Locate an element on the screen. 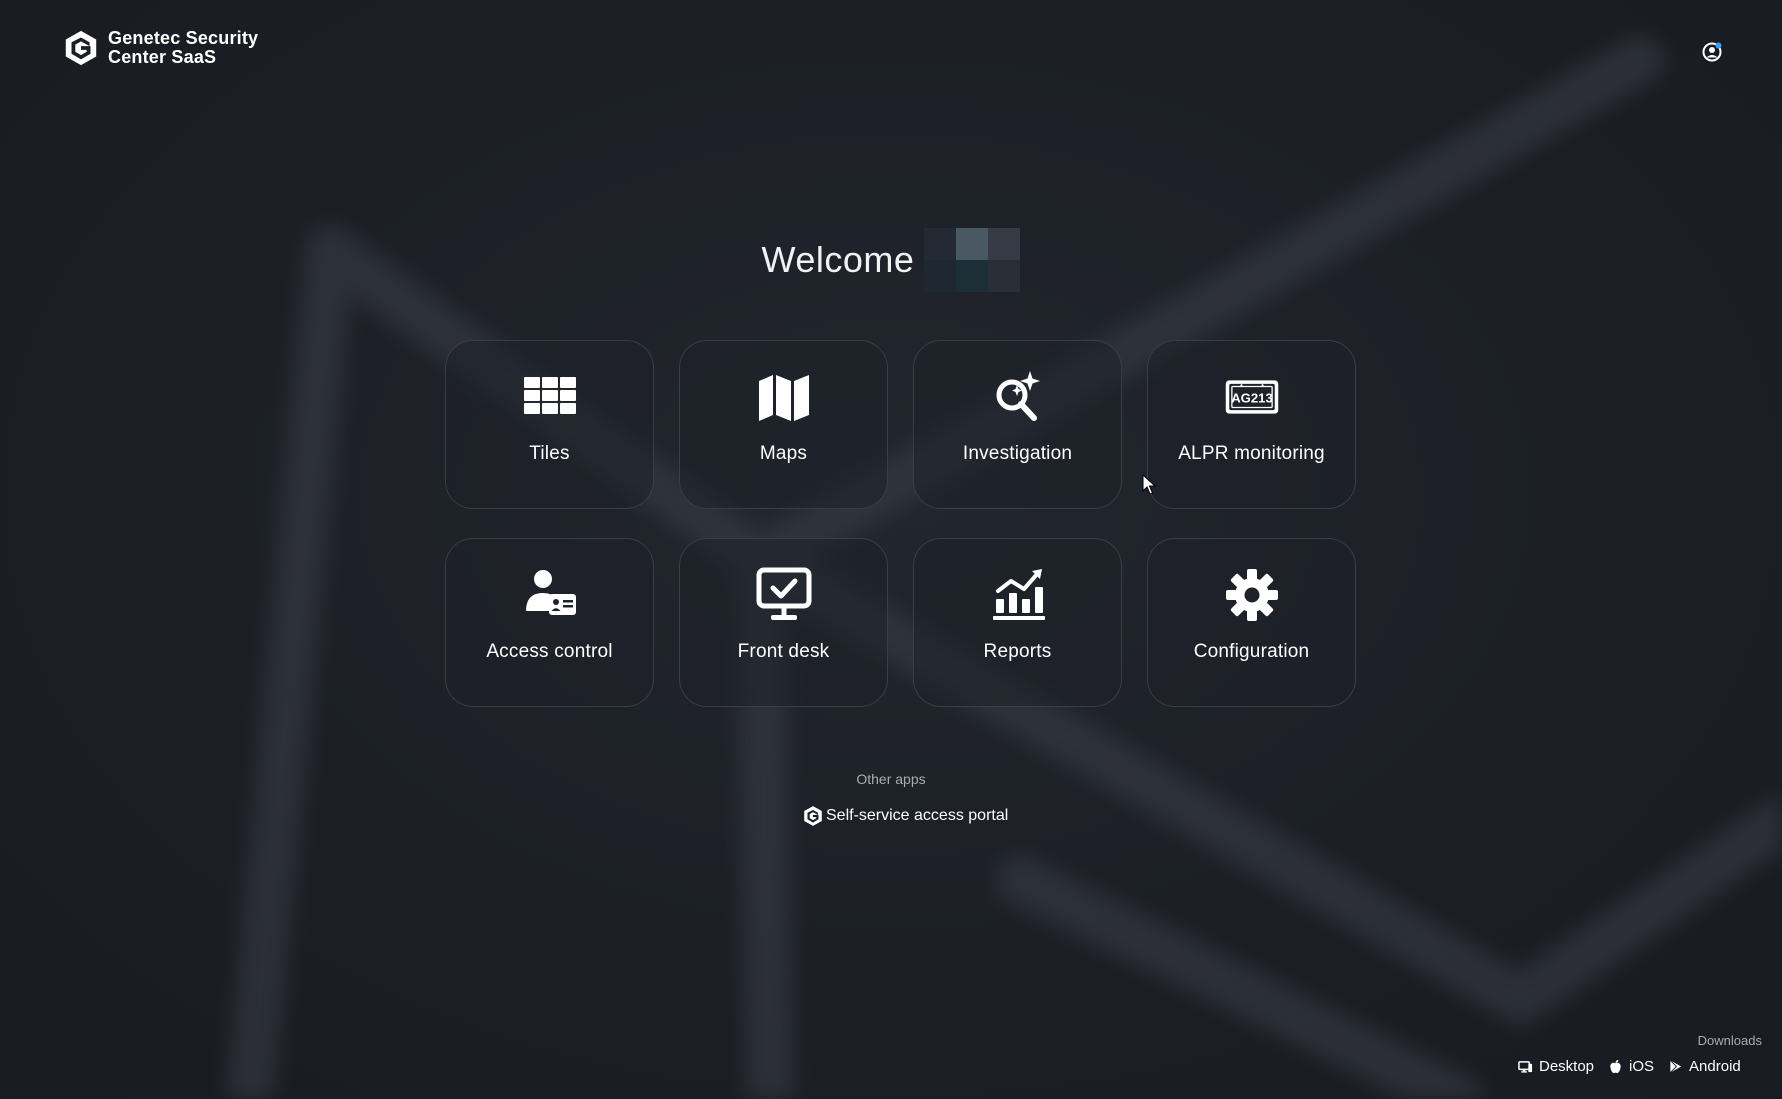 This screenshot has width=1782, height=1099. license-plate-icon: AG213 is located at coordinates (1251, 397).